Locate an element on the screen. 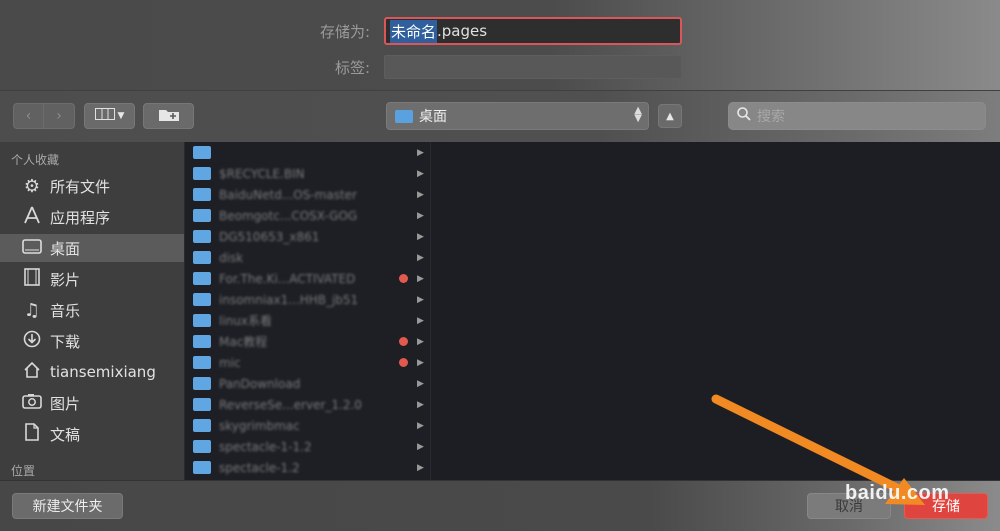 This screenshot has height=531, width=1000. home-icon is located at coordinates (32, 372).